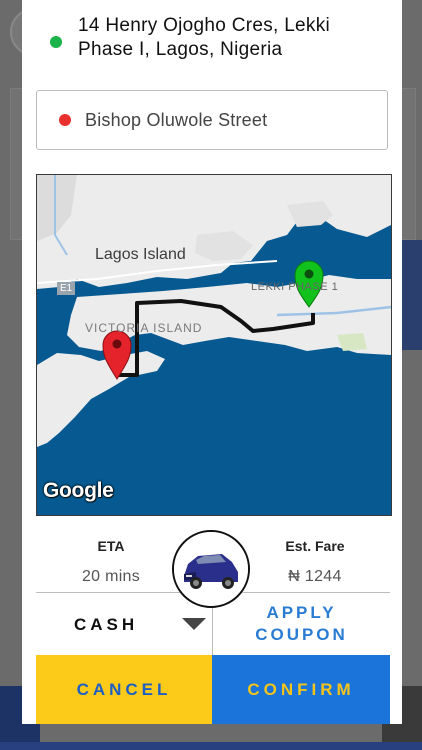 Image resolution: width=422 pixels, height=750 pixels. Describe the element at coordinates (106, 624) in the screenshot. I see `payment-method-label: CASH` at that location.